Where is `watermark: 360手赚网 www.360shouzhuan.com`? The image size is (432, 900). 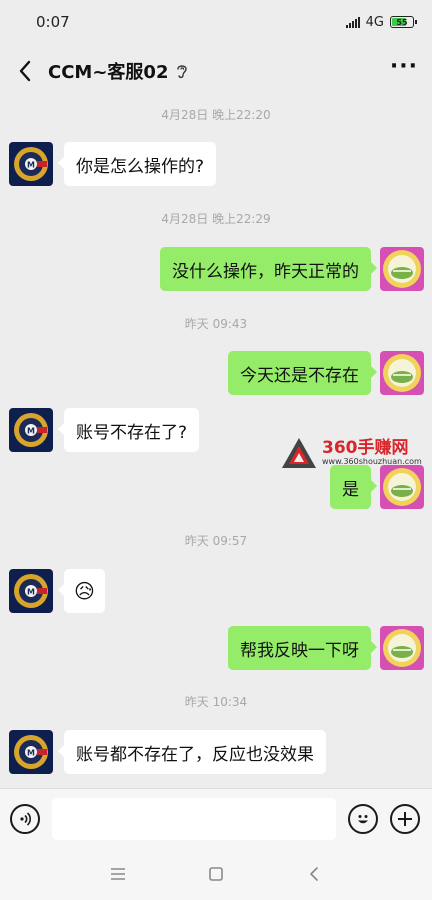 watermark: 360手赚网 www.360shouzhuan.com is located at coordinates (355, 453).